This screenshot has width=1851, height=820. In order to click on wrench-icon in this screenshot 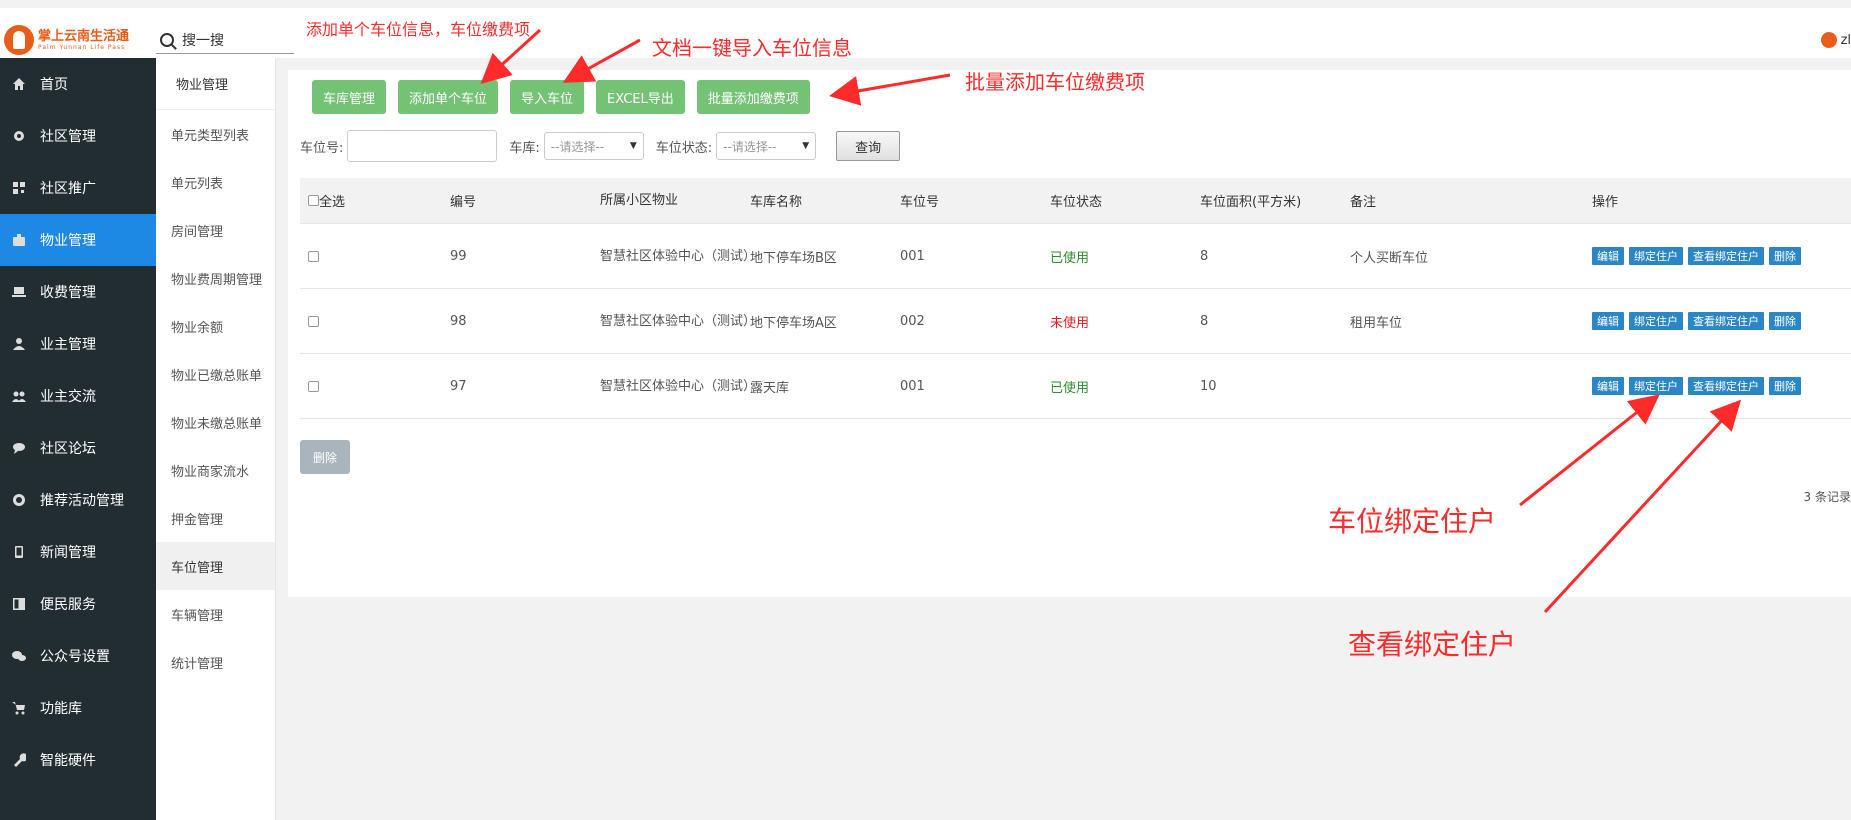, I will do `click(20, 760)`.